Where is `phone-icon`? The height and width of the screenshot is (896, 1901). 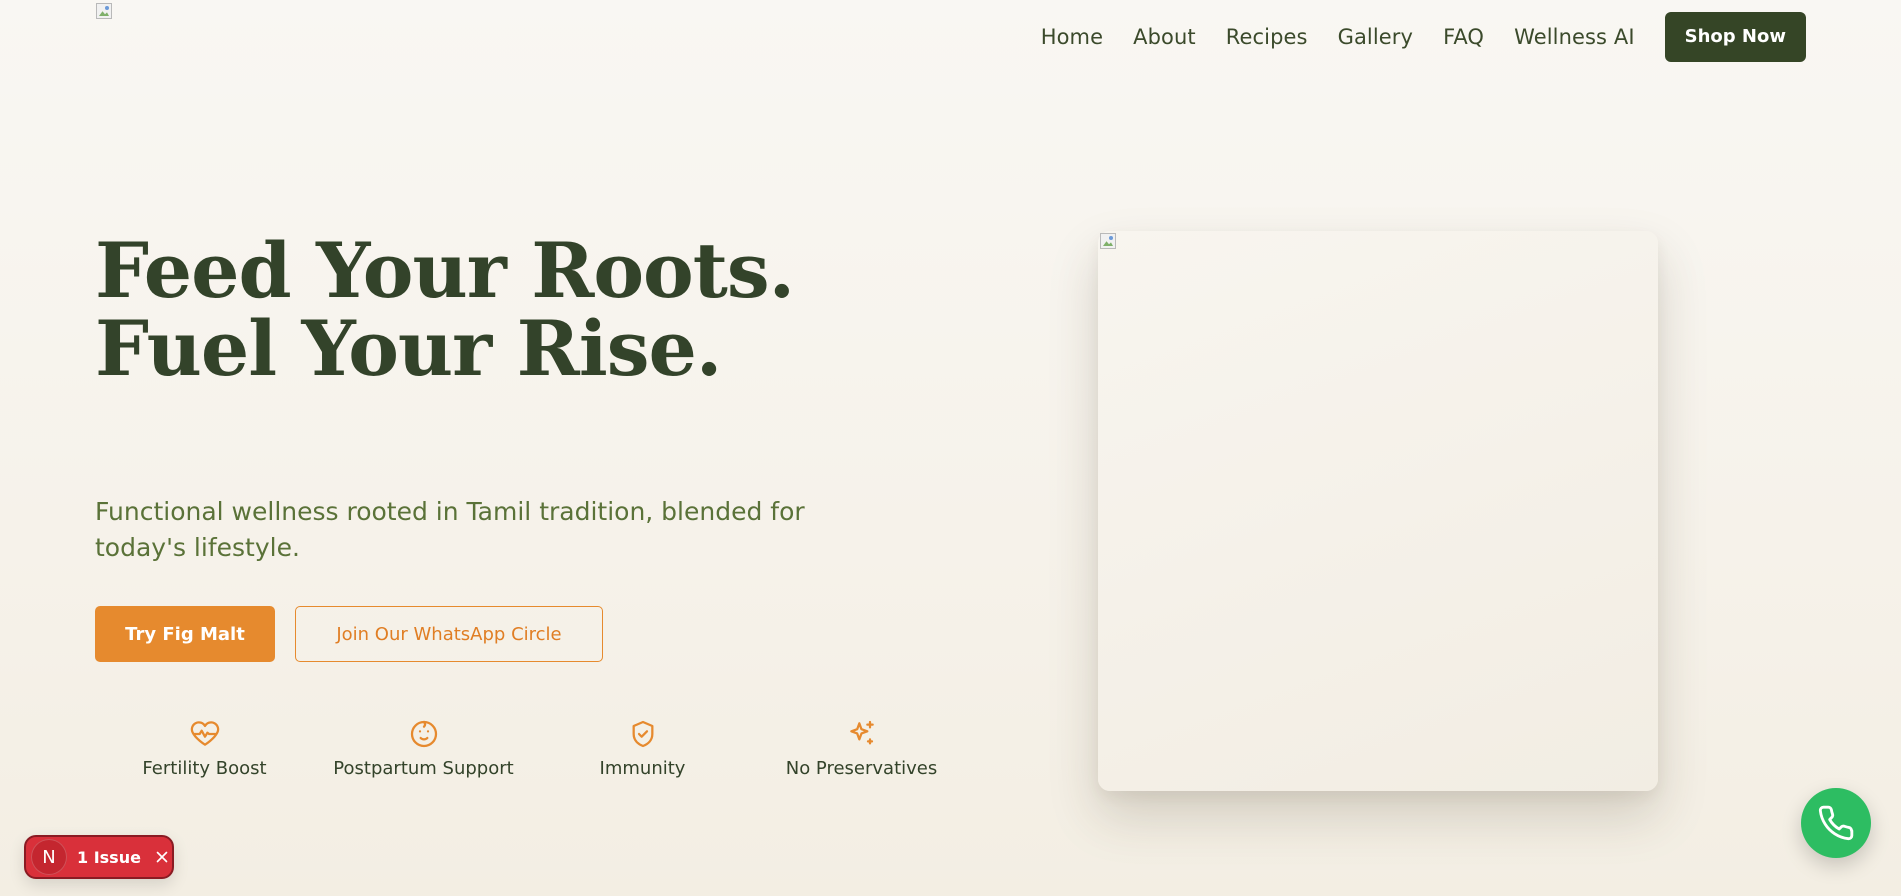
phone-icon is located at coordinates (1836, 823).